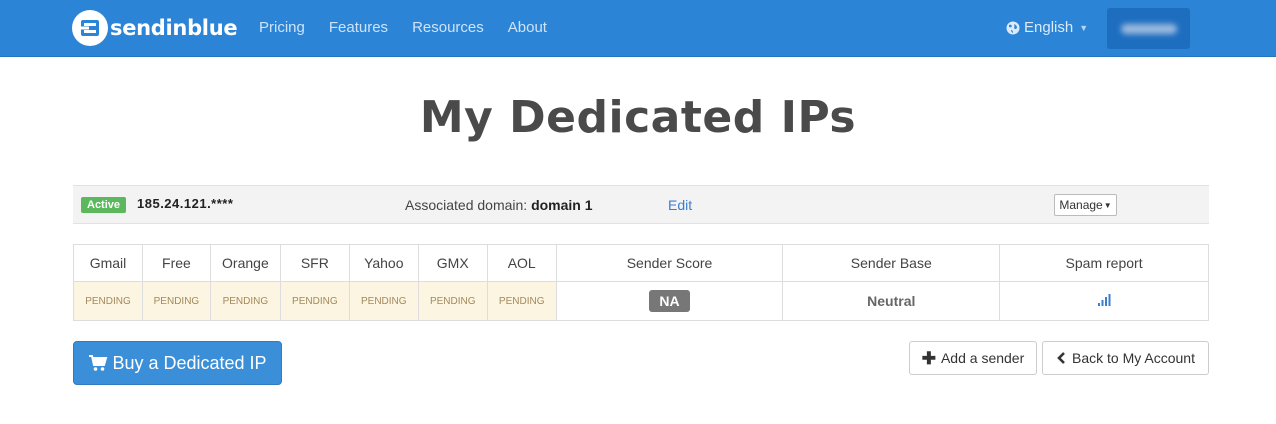 This screenshot has height=424, width=1276. What do you see at coordinates (1104, 263) in the screenshot?
I see `column-spam-report: Spam report` at bounding box center [1104, 263].